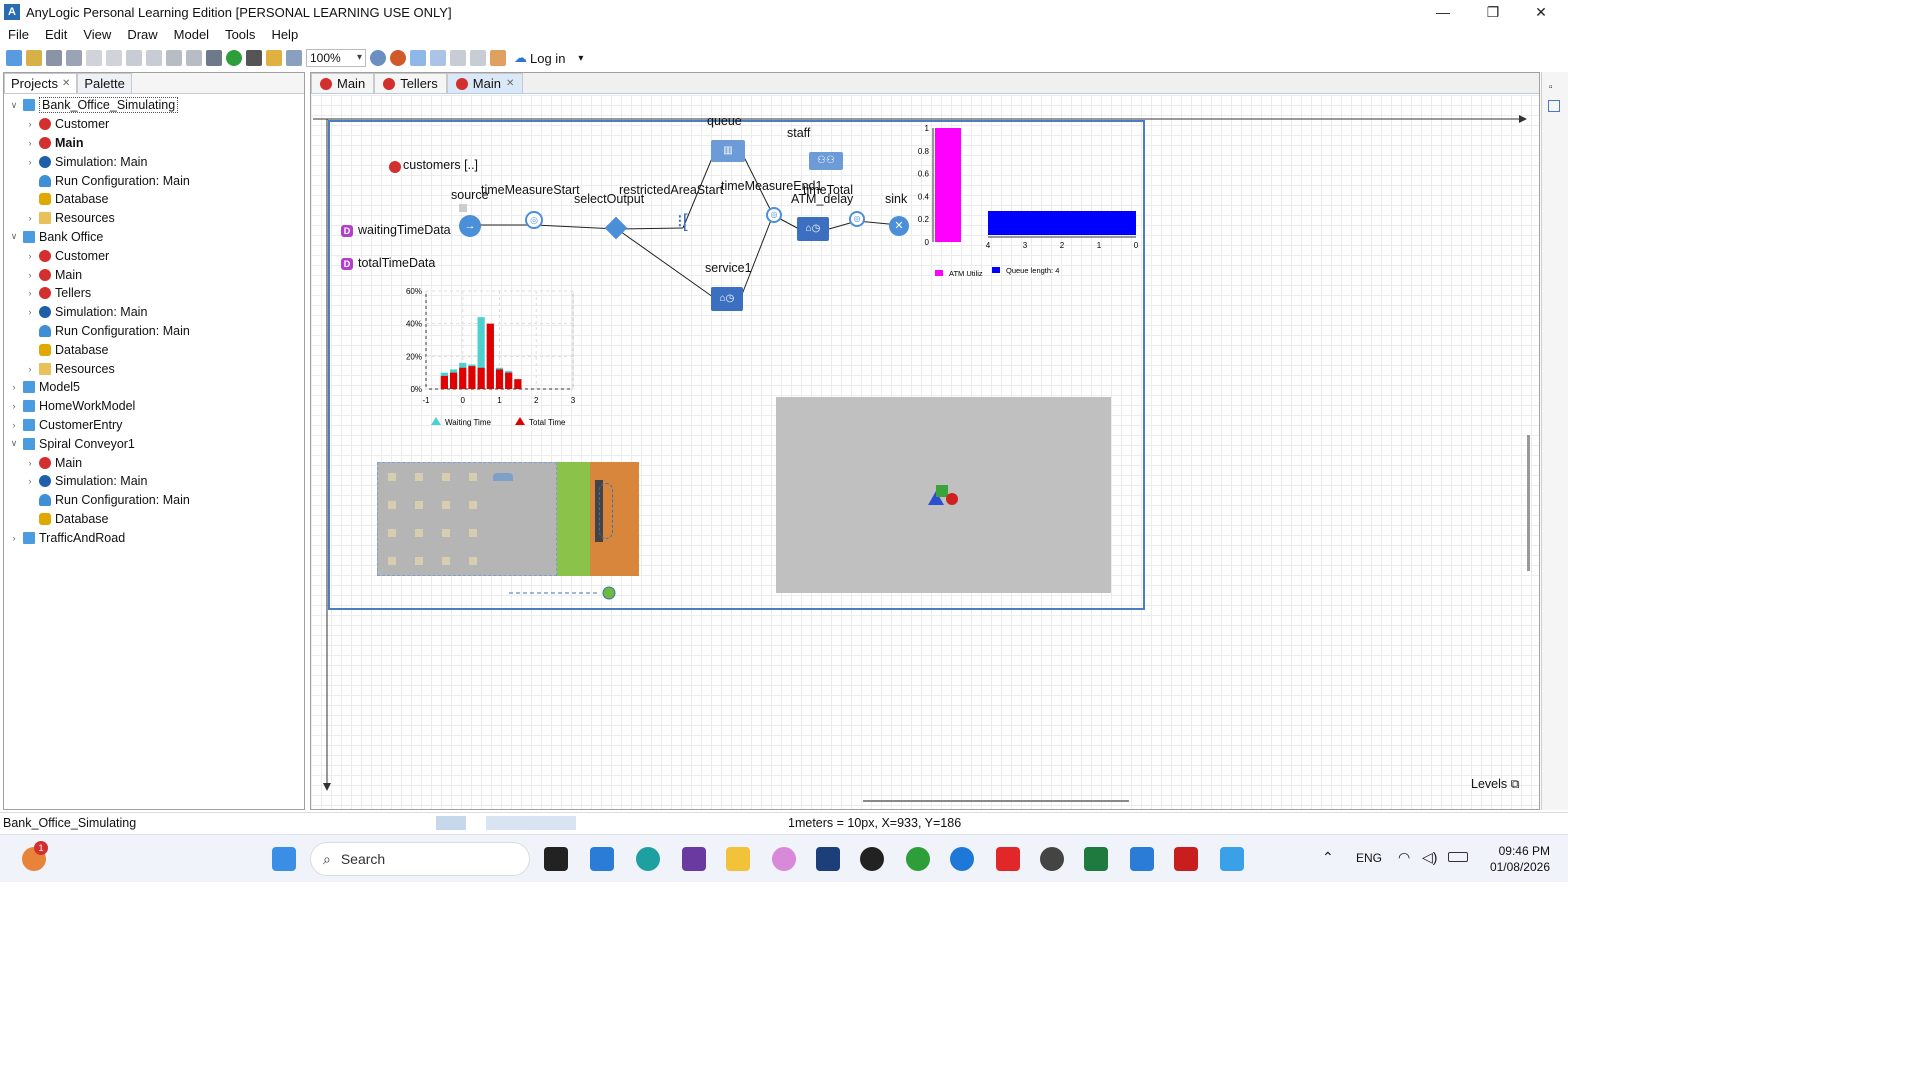  I want to click on levels-button: Levels ⧉, so click(1495, 784).